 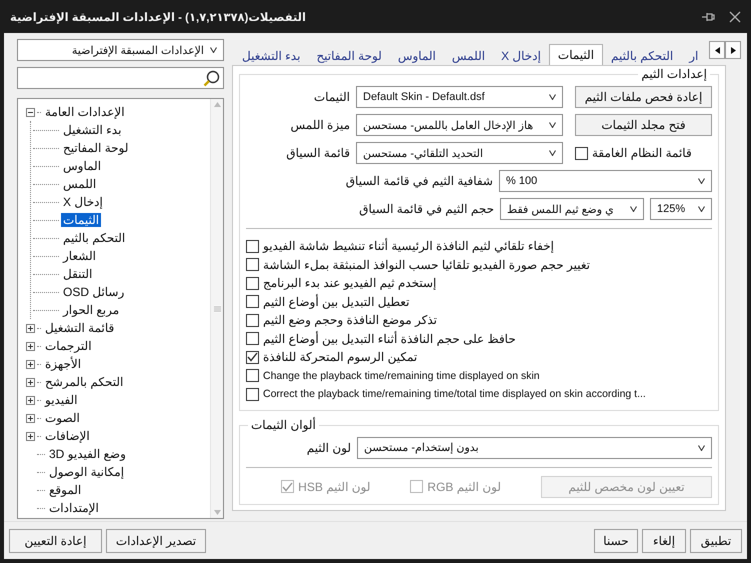 I want to click on tab: بدء التشغيل, so click(x=271, y=55).